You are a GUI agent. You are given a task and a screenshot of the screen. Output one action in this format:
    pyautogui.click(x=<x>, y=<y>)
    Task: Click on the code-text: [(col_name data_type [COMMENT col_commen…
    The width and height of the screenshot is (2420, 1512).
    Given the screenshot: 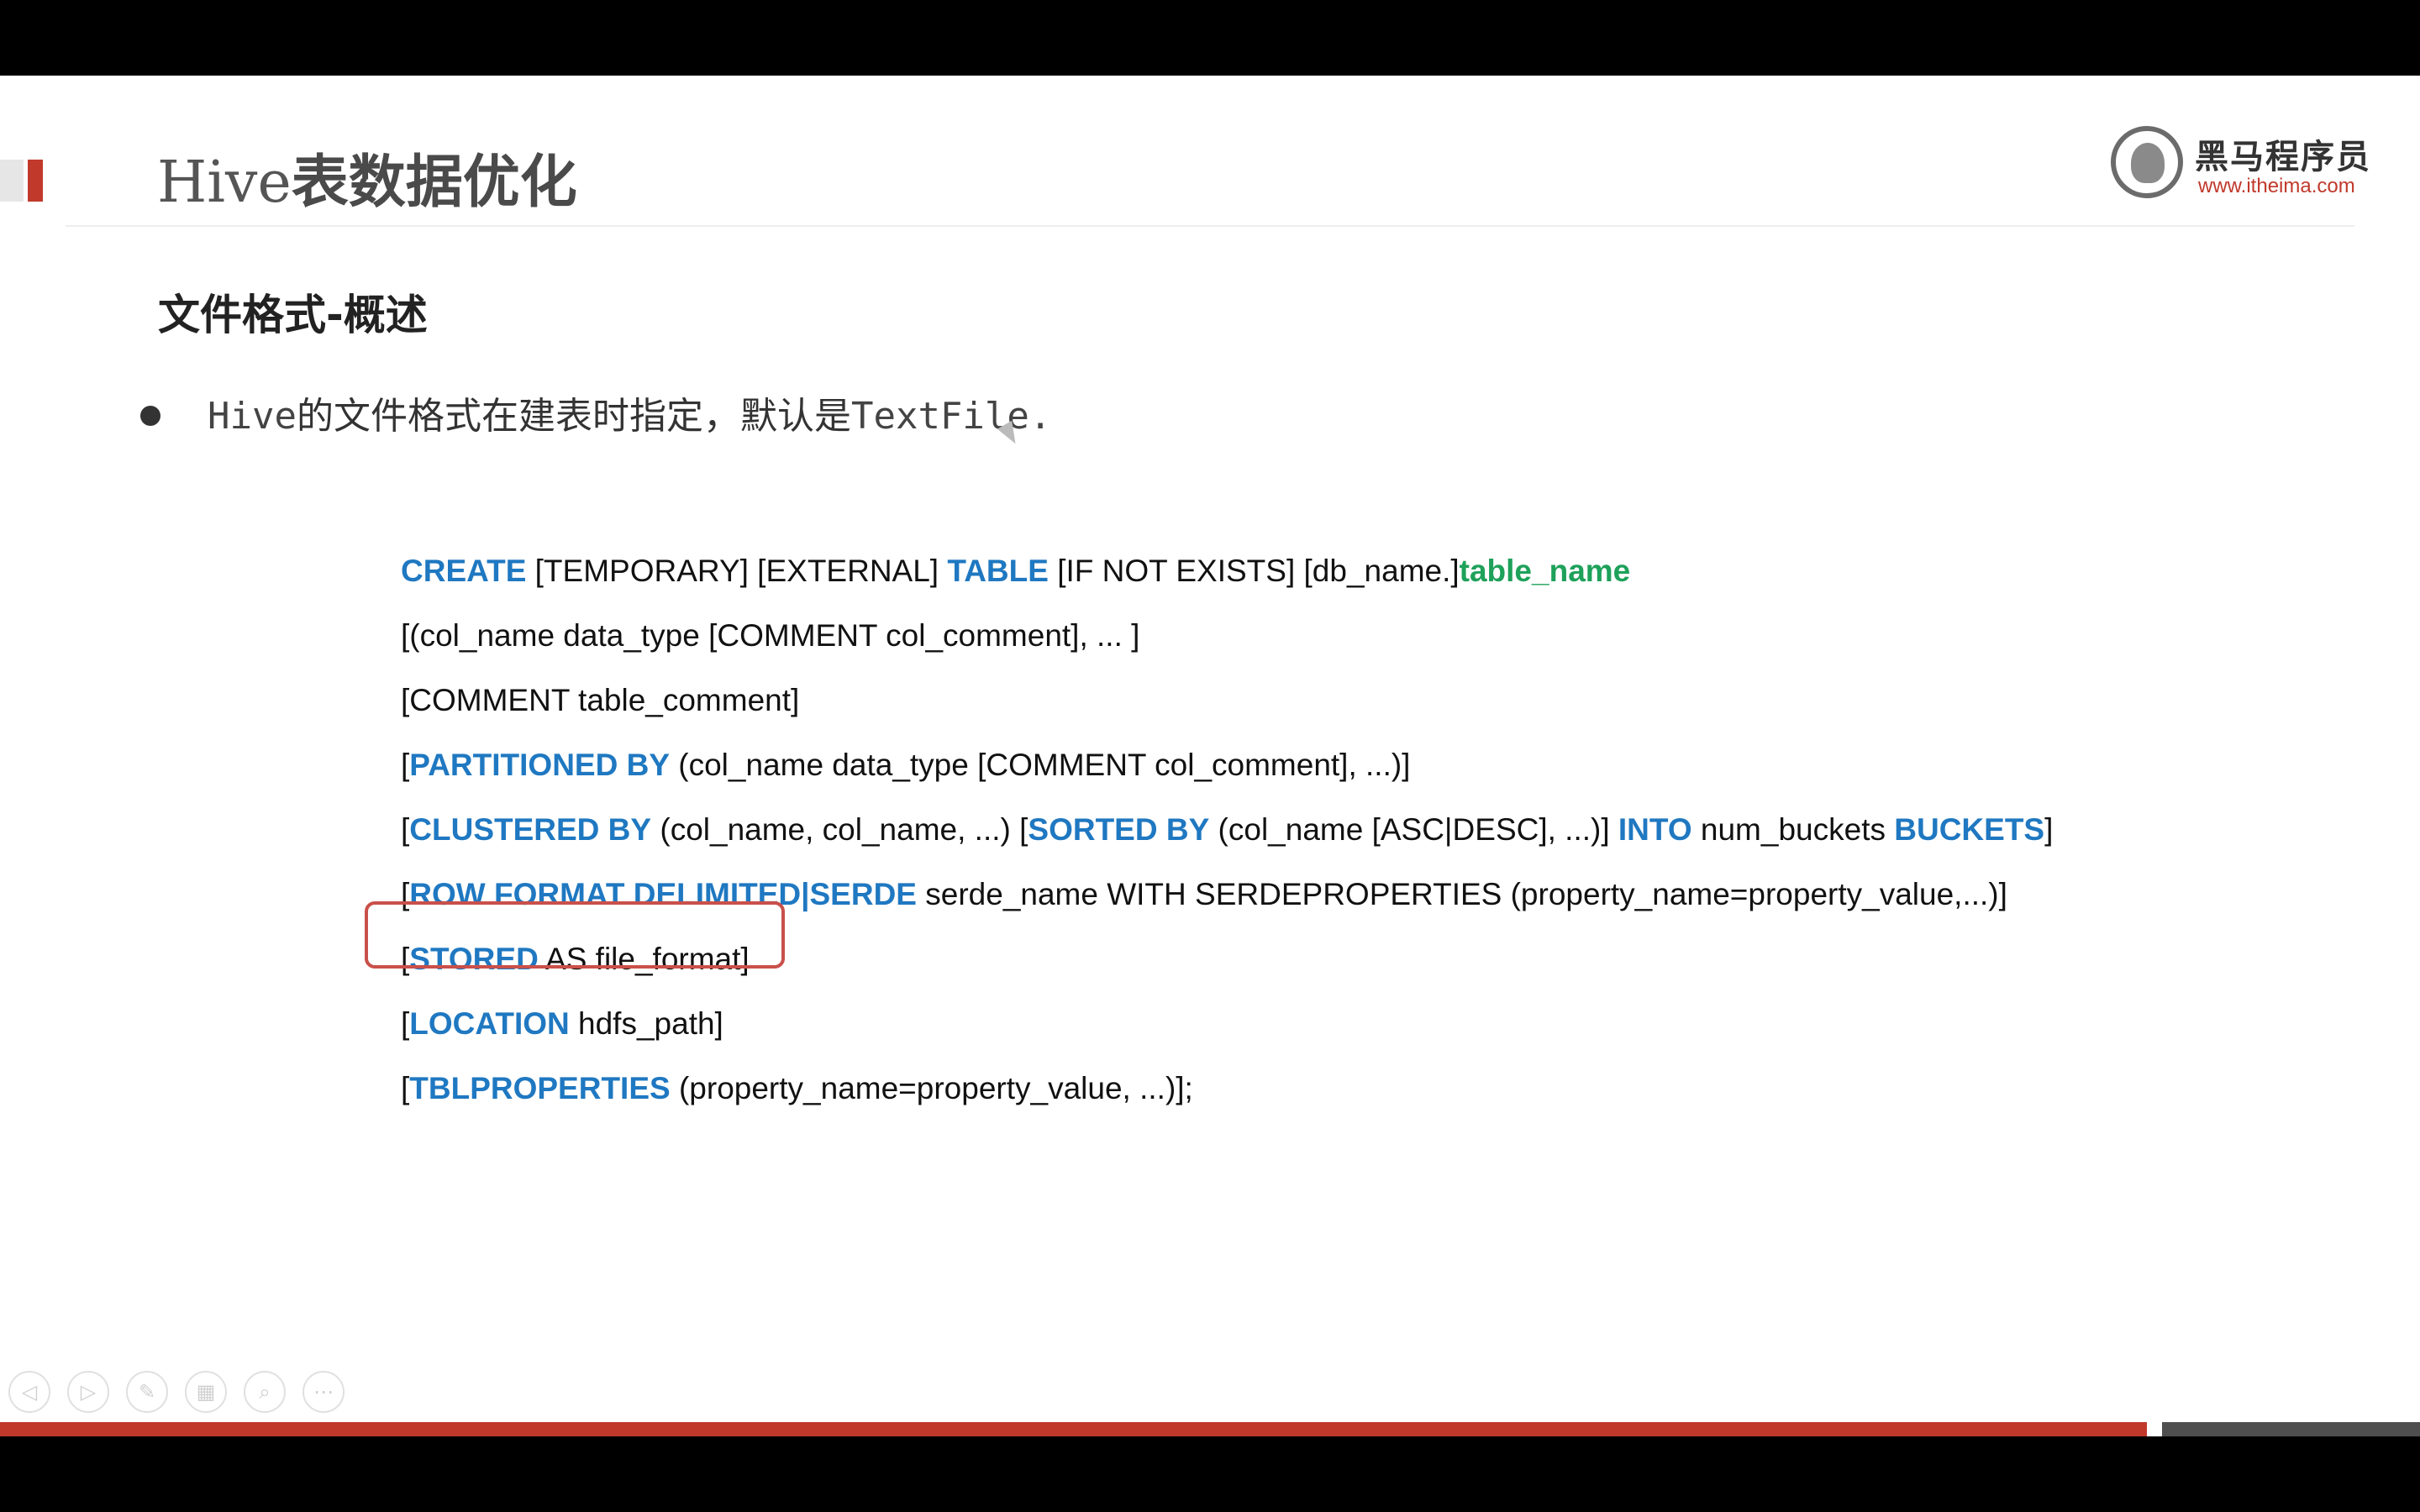 What is the action you would take?
    pyautogui.click(x=770, y=635)
    